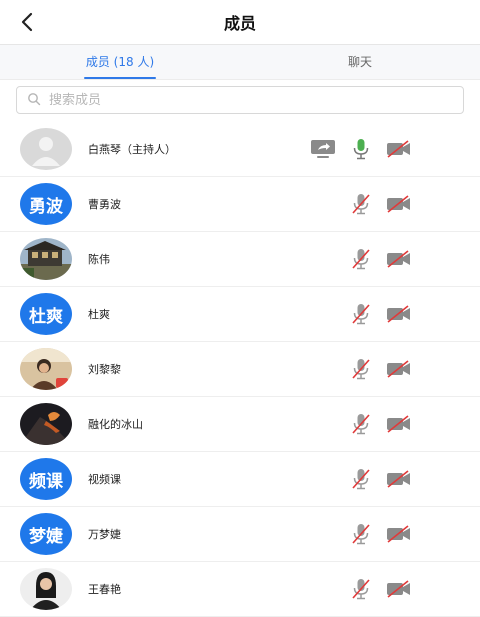 The width and height of the screenshot is (480, 617). What do you see at coordinates (360, 62) in the screenshot?
I see `tab-chat: 聊天` at bounding box center [360, 62].